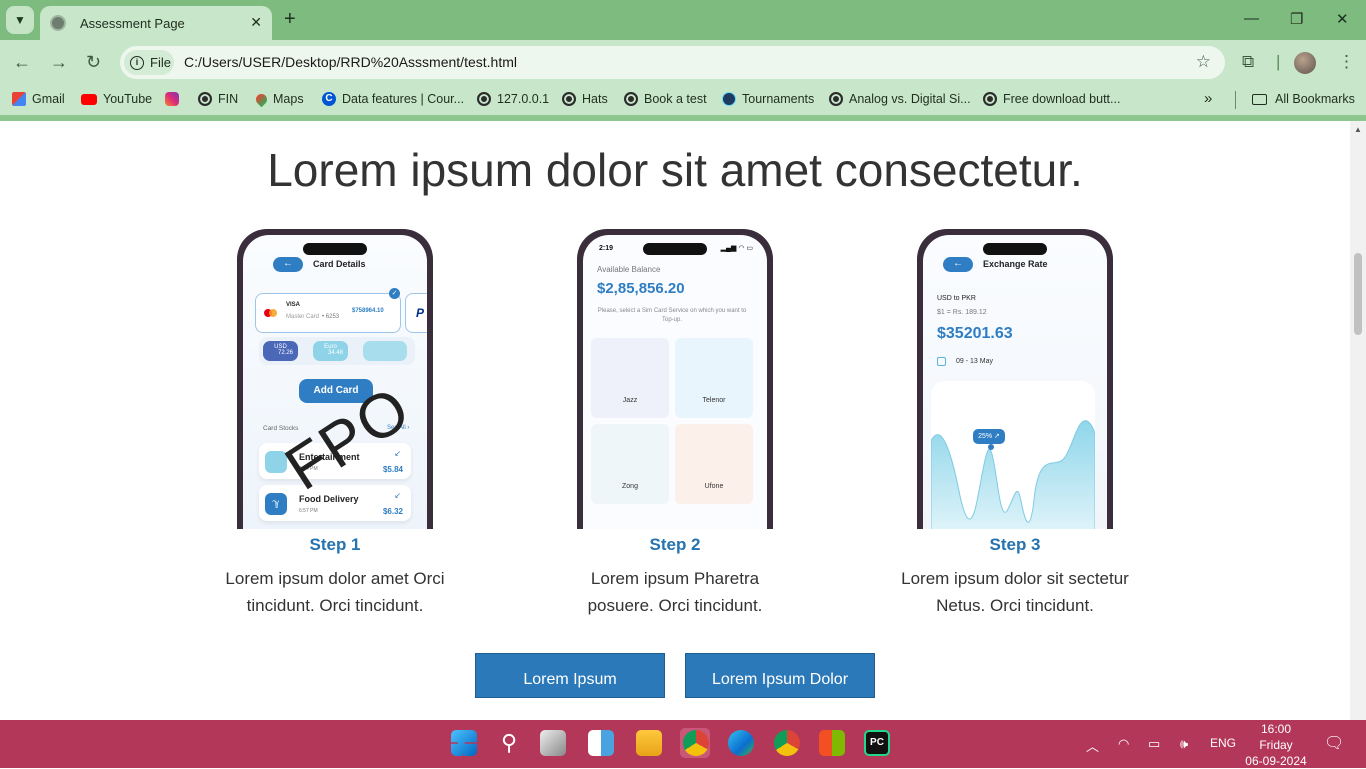 The image size is (1366, 769). I want to click on bookmark-maps: Maps, so click(278, 99).